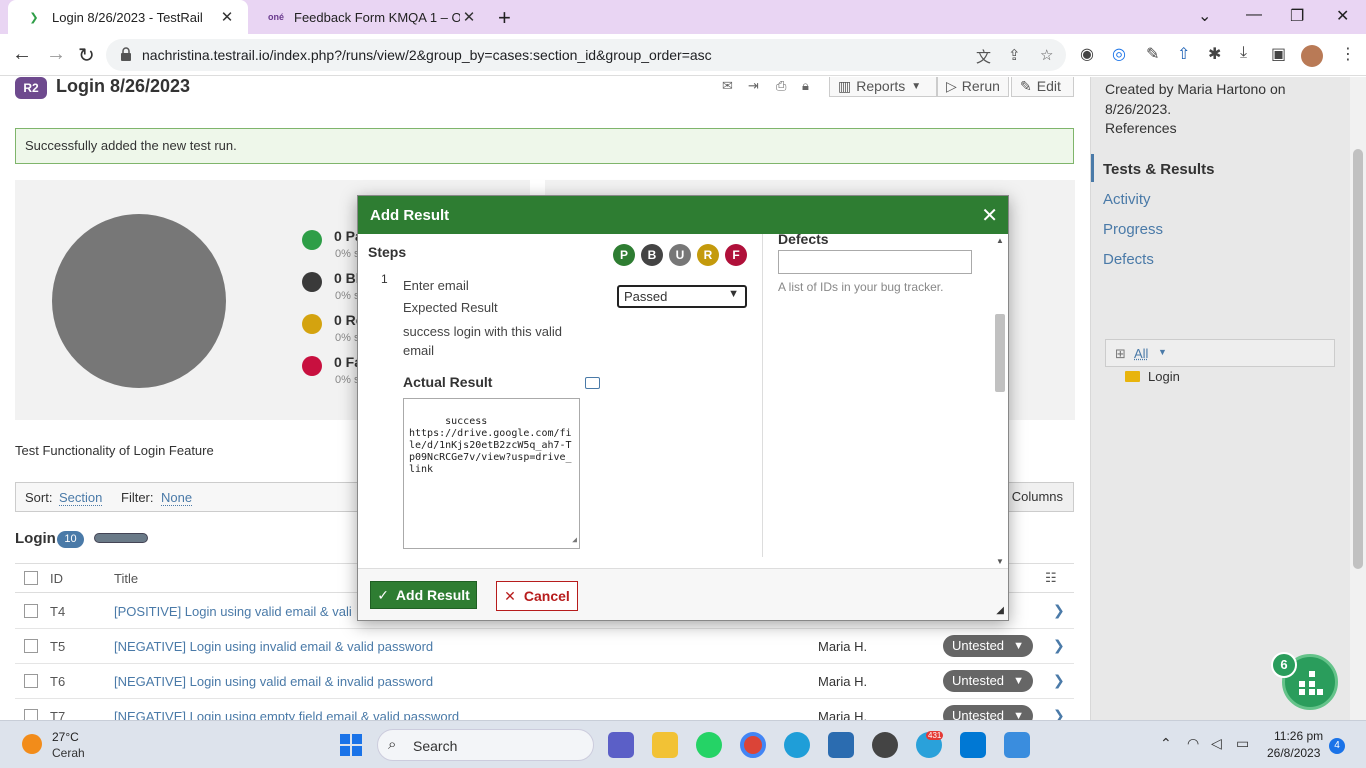 The image size is (1366, 768). Describe the element at coordinates (32, 744) in the screenshot. I see `weather-sun-icon` at that location.